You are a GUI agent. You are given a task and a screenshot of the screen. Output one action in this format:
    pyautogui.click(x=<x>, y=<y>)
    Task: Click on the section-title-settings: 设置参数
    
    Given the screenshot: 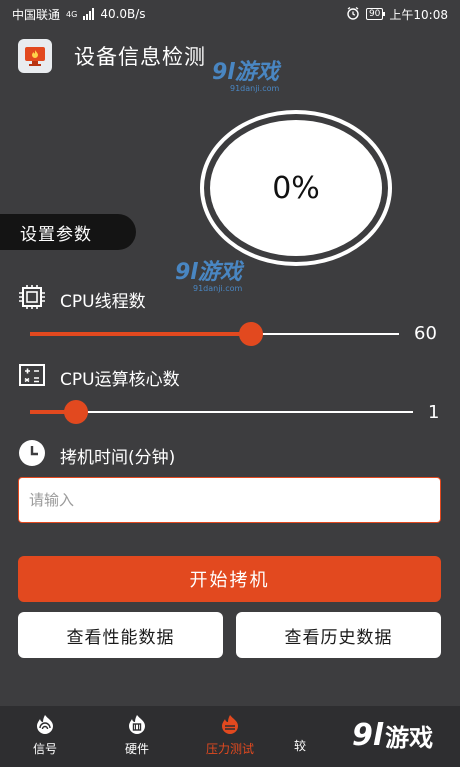 What is the action you would take?
    pyautogui.click(x=68, y=232)
    